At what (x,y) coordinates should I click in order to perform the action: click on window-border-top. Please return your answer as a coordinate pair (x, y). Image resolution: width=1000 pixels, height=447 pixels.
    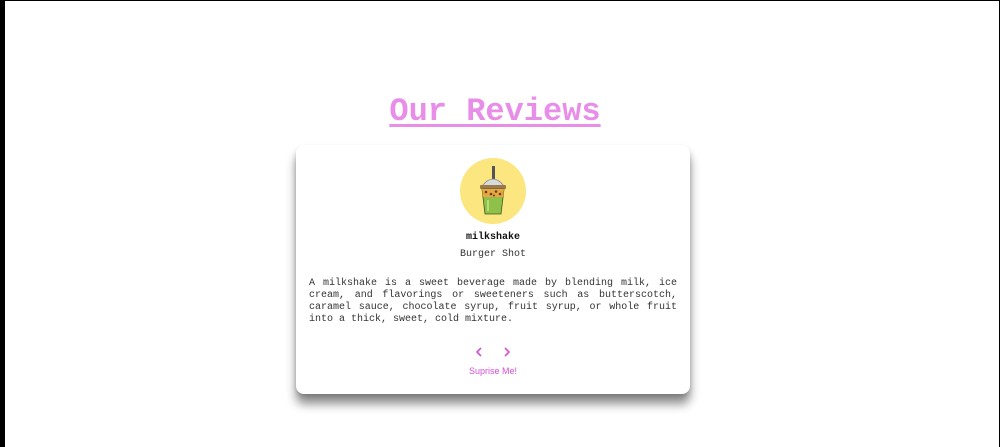
    Looking at the image, I should click on (500, 0).